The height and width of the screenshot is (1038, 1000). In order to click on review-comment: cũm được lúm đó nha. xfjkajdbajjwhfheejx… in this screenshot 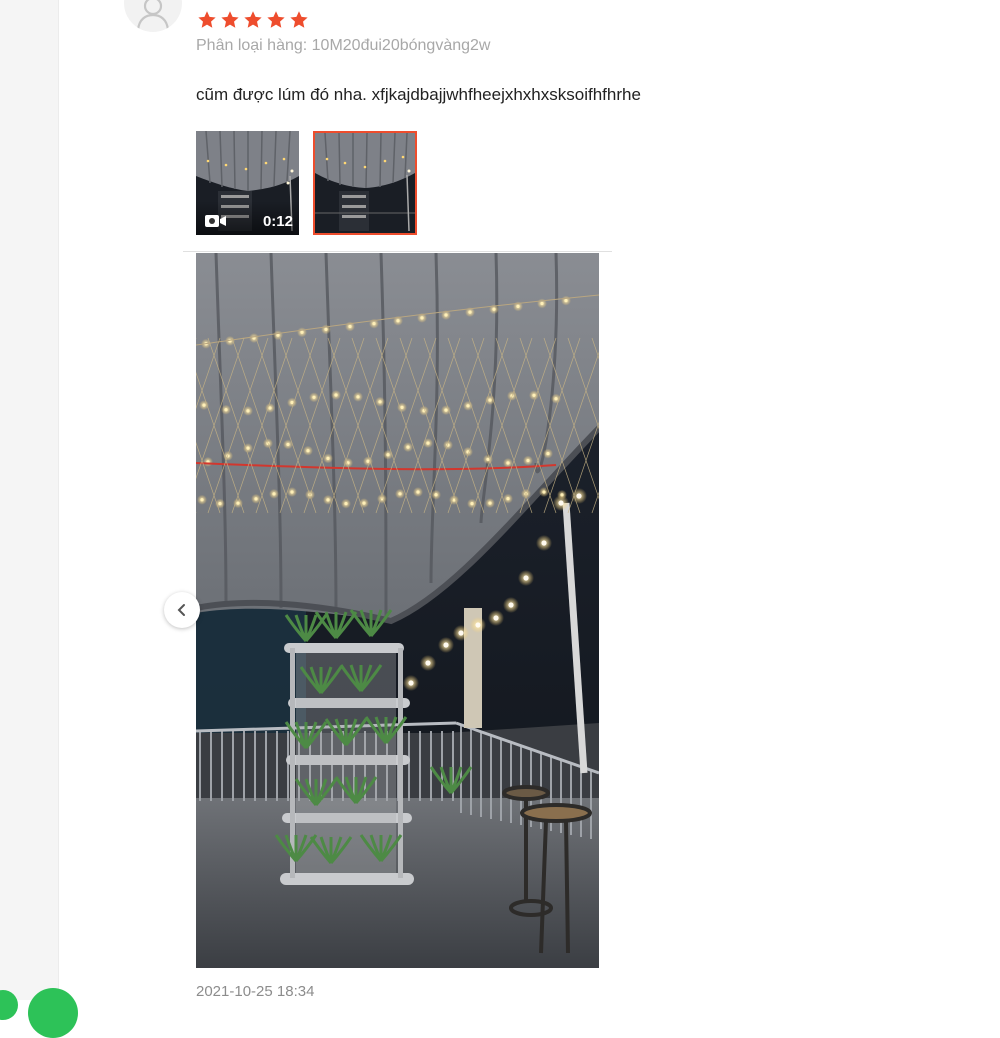, I will do `click(418, 94)`.